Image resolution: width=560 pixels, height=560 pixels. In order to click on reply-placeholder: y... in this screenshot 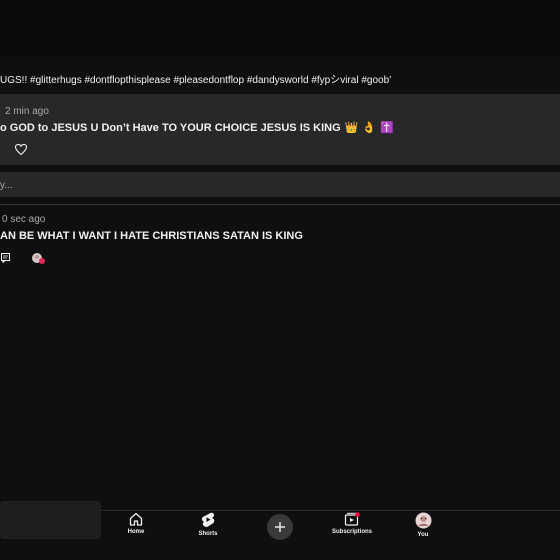, I will do `click(6, 185)`.